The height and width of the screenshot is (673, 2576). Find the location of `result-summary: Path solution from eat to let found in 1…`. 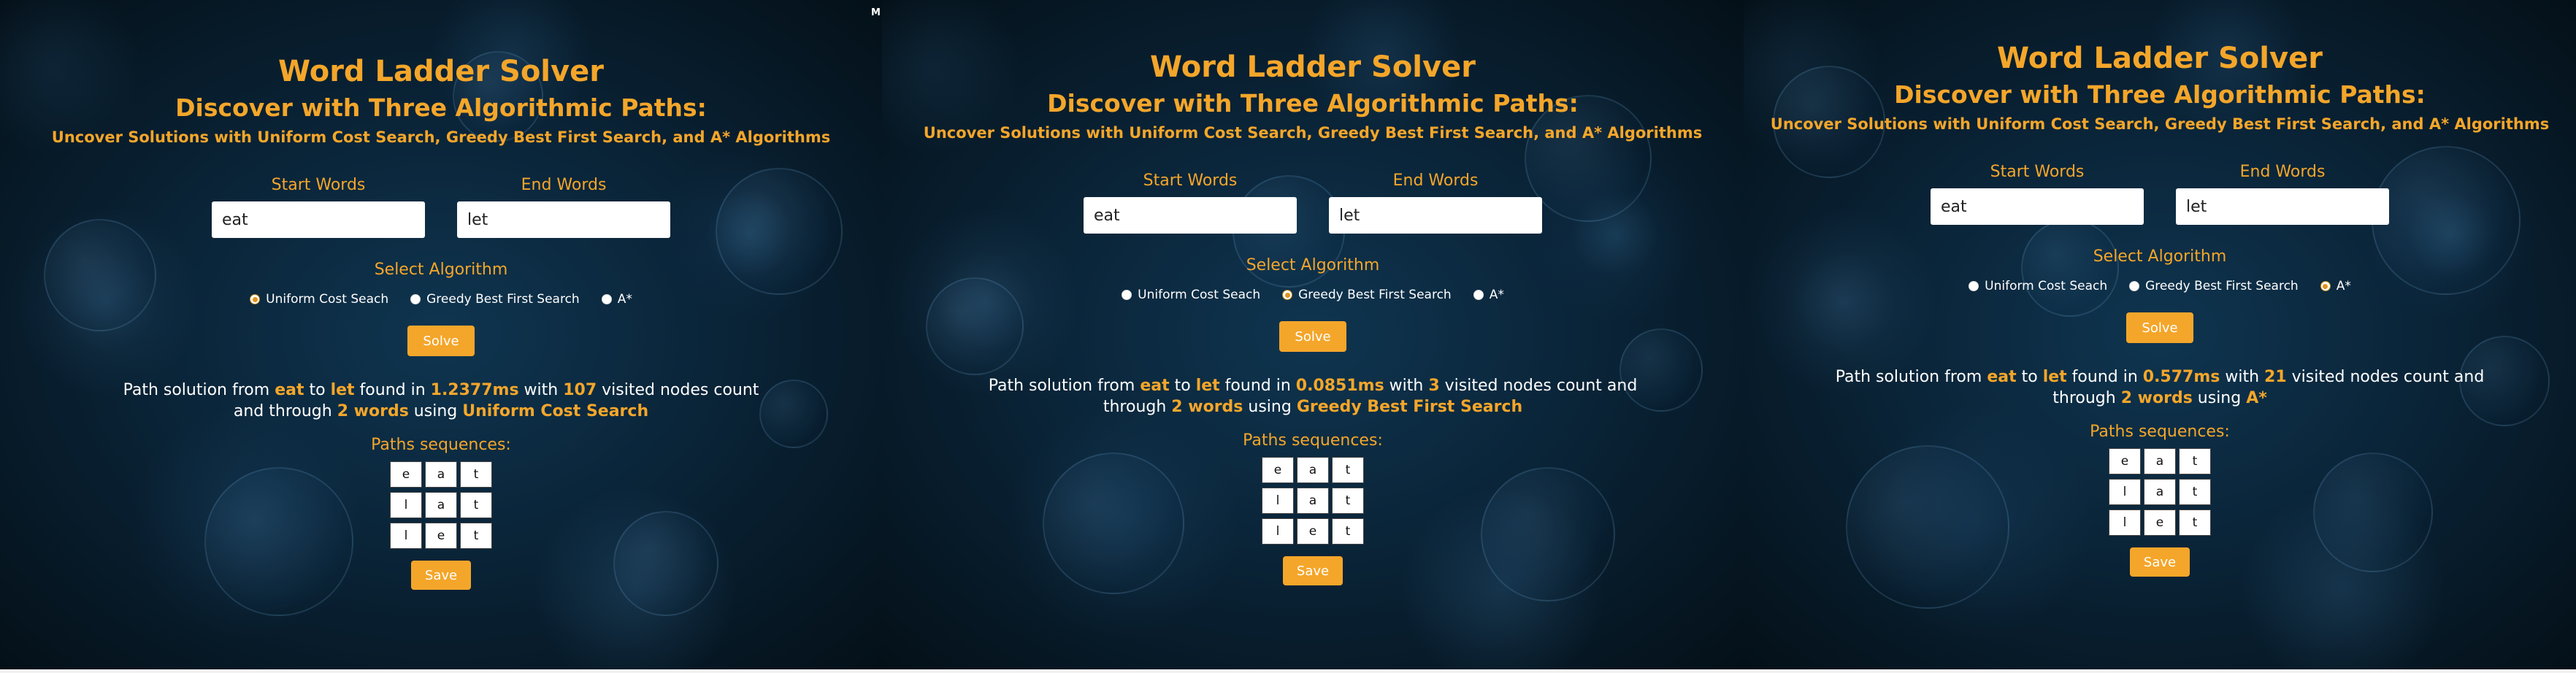

result-summary: Path solution from eat to let found in 1… is located at coordinates (441, 401).